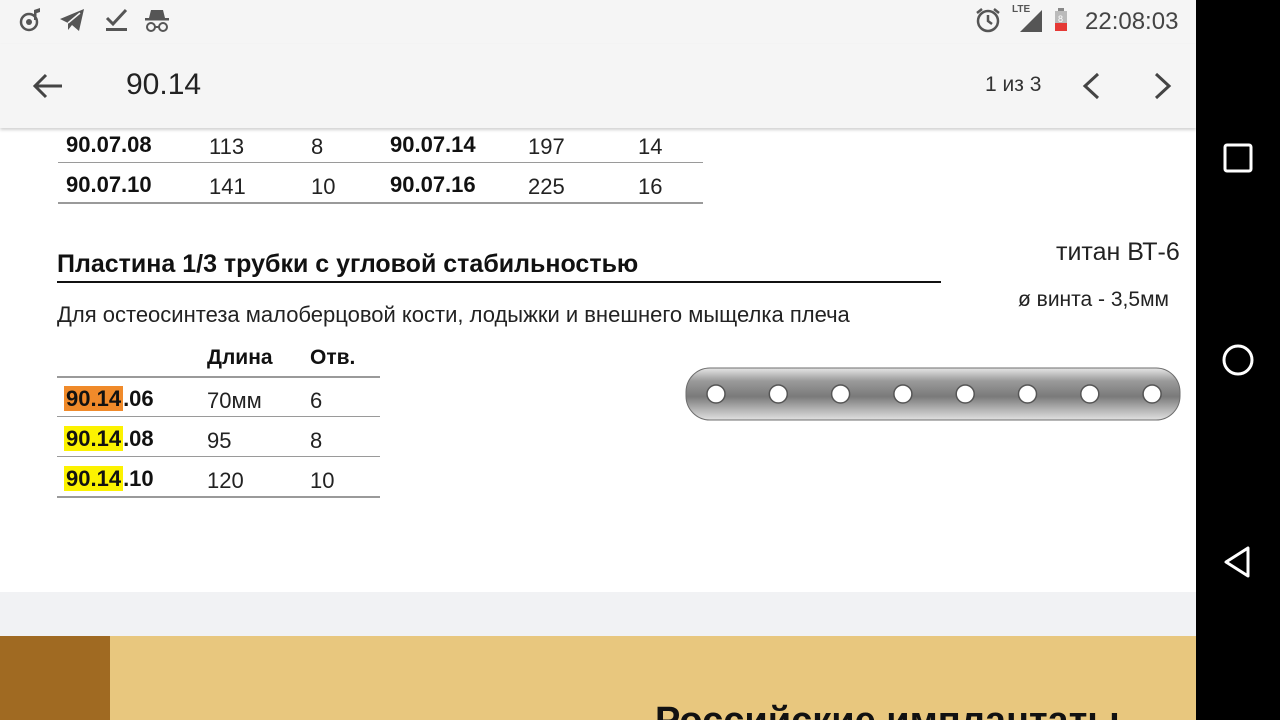  Describe the element at coordinates (433, 184) in the screenshot. I see `table-cell-code: 90.07.16` at that location.